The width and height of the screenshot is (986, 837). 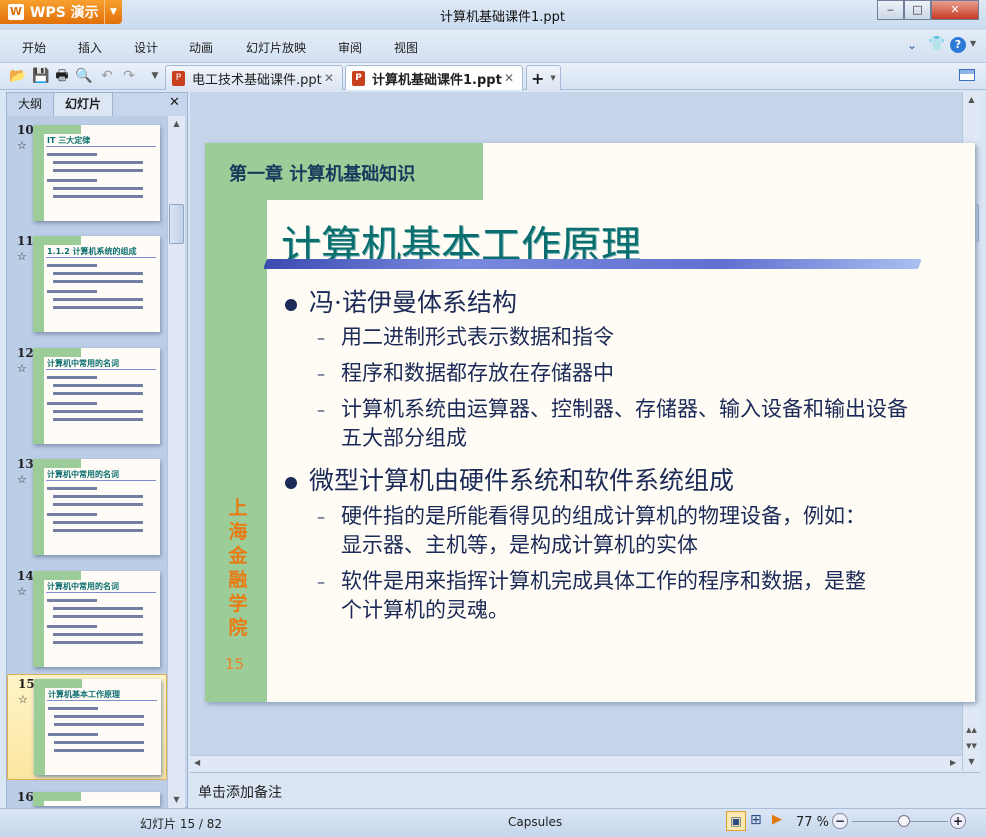 What do you see at coordinates (813, 822) in the screenshot?
I see `zoom-level: 77 %` at bounding box center [813, 822].